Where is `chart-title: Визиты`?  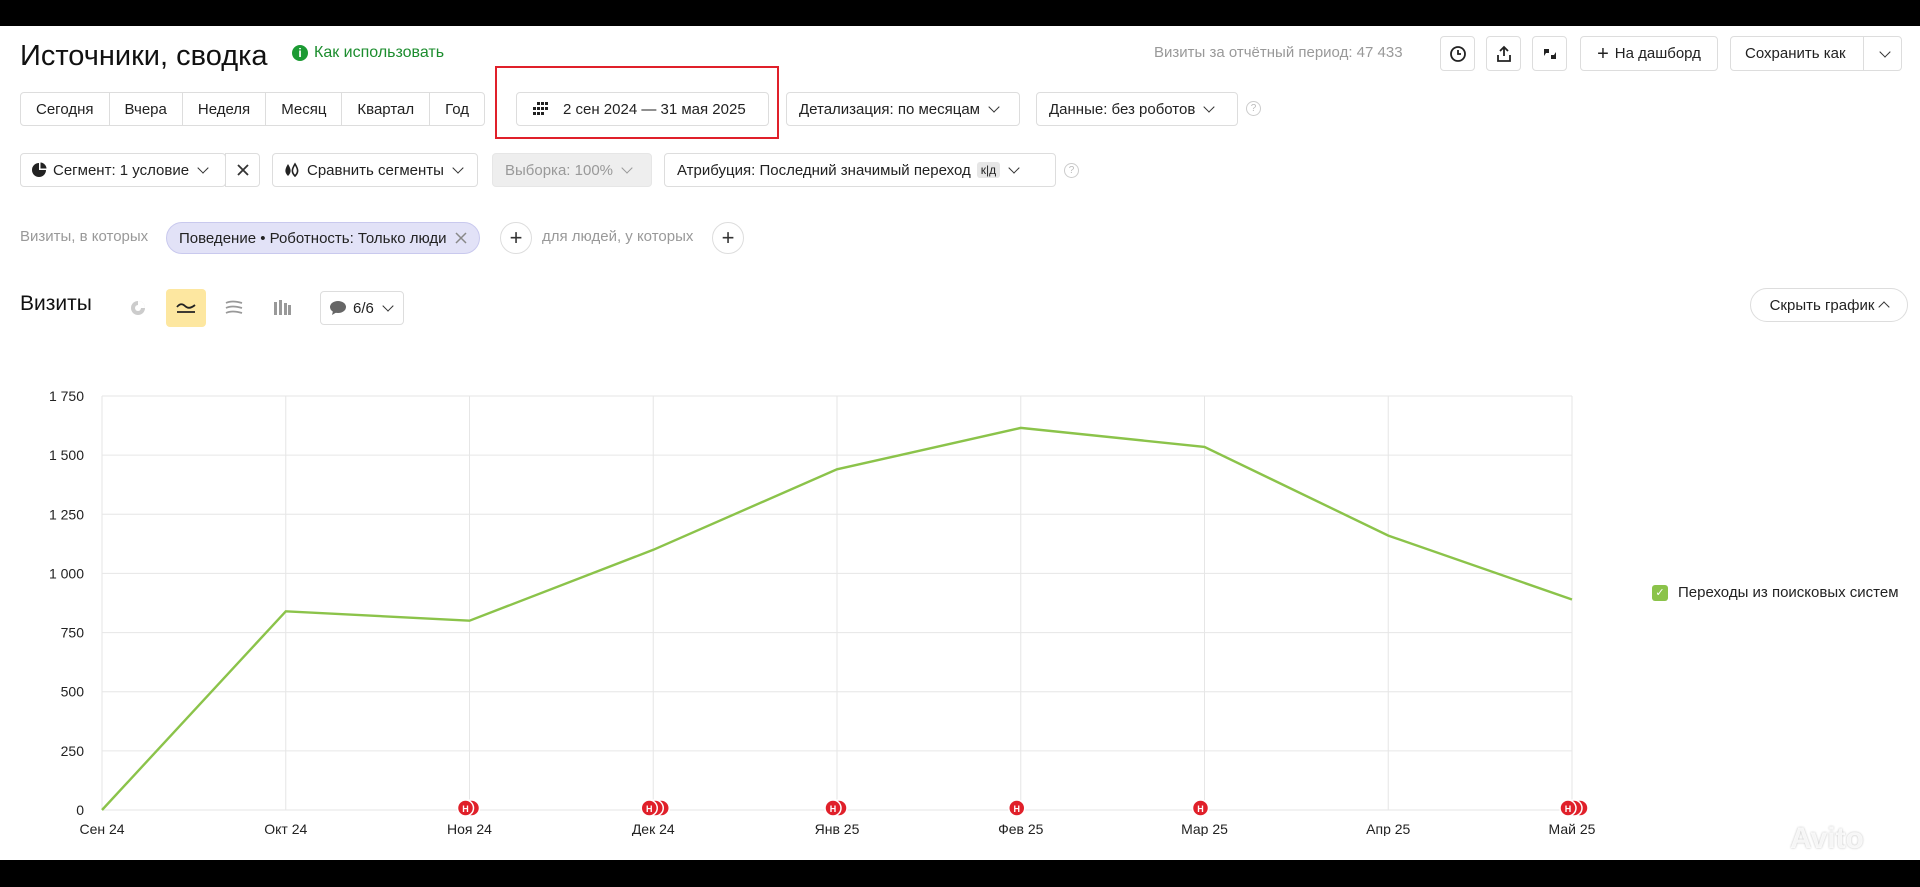 chart-title: Визиты is located at coordinates (56, 303).